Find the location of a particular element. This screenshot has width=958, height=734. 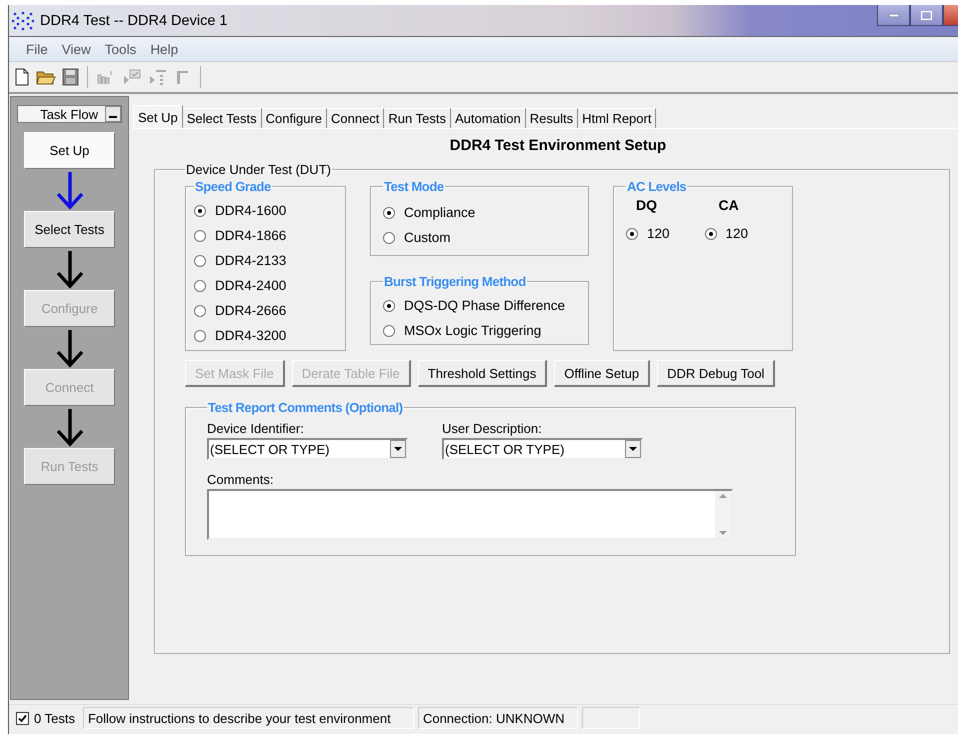

scroll-down-icon is located at coordinates (723, 533).